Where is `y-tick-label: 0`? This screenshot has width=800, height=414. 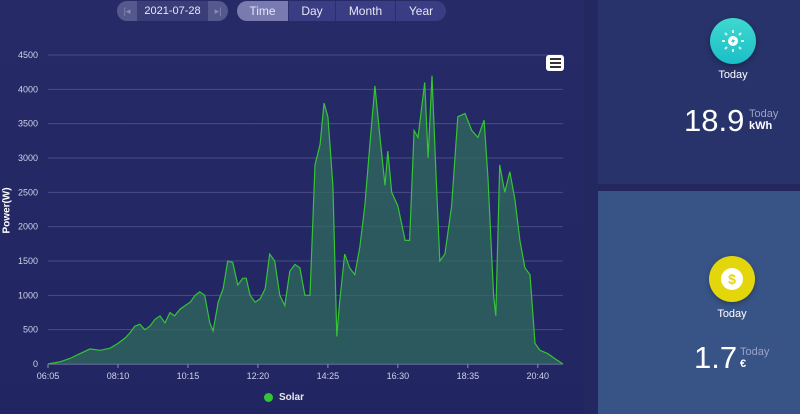
y-tick-label: 0 is located at coordinates (35, 364).